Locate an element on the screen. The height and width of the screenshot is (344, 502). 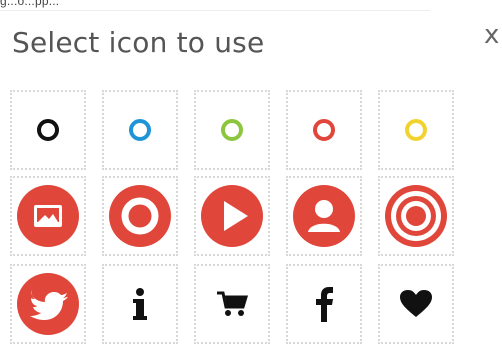
circle-outline-blue-icon is located at coordinates (140, 130).